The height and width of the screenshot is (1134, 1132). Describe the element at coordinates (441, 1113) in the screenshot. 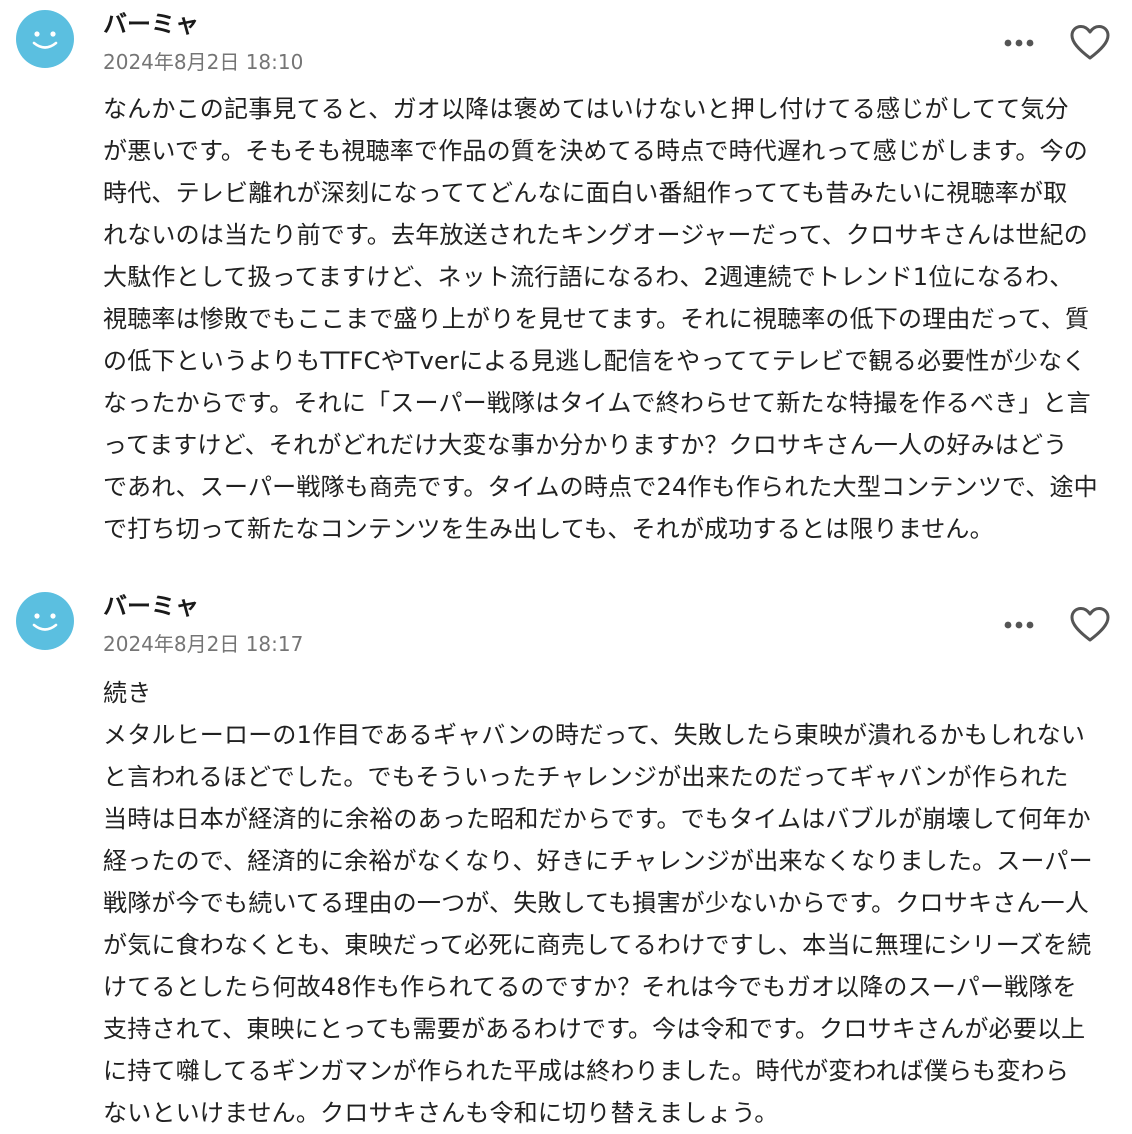

I see `comment-text-line: ないといけません。クロサキさんも令和に切り替えましょう。` at that location.